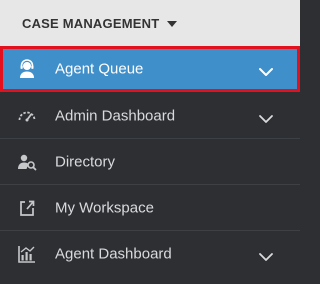  Describe the element at coordinates (91, 23) in the screenshot. I see `header-title: CASE MANAGEMENT` at that location.